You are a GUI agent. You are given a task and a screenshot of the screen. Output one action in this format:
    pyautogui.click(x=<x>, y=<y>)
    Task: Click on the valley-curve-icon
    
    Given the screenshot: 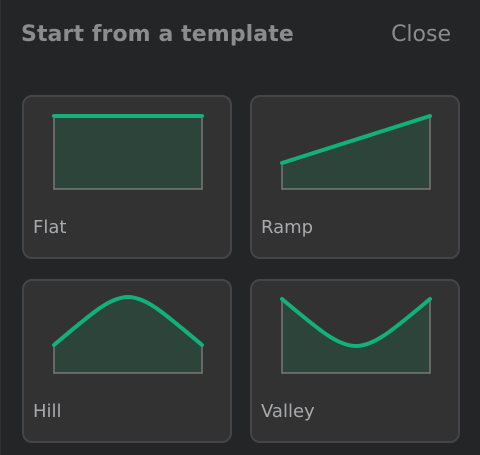 What is the action you would take?
    pyautogui.click(x=356, y=335)
    